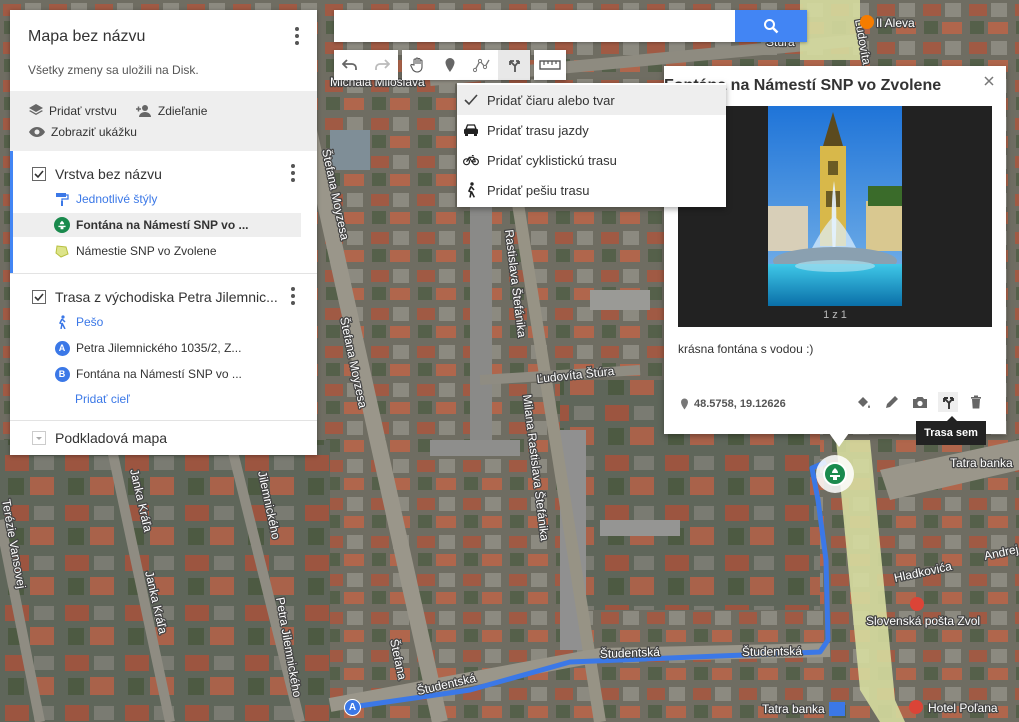 The image size is (1019, 722). I want to click on redo-button, so click(382, 65).